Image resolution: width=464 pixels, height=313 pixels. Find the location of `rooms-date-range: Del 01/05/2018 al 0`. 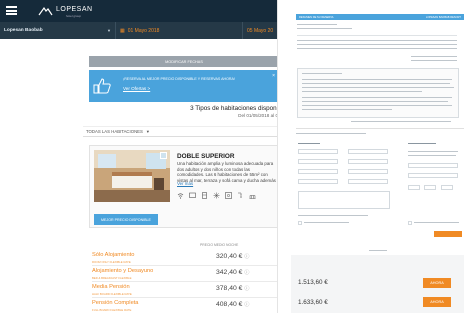

rooms-date-range: Del 01/05/2018 al 0 is located at coordinates (258, 115).